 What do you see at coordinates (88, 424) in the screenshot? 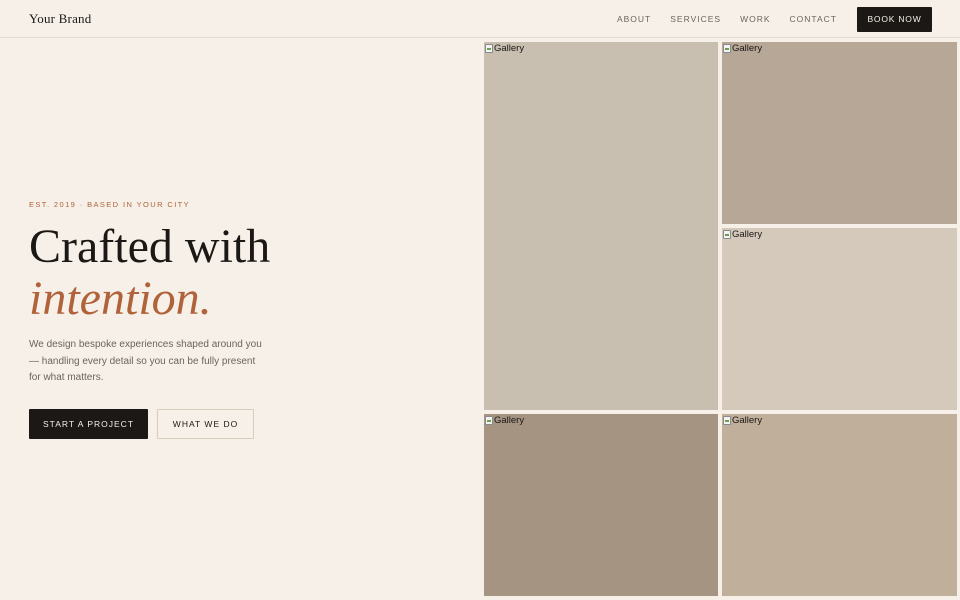
I see `start-project-button: START A PROJECT` at bounding box center [88, 424].